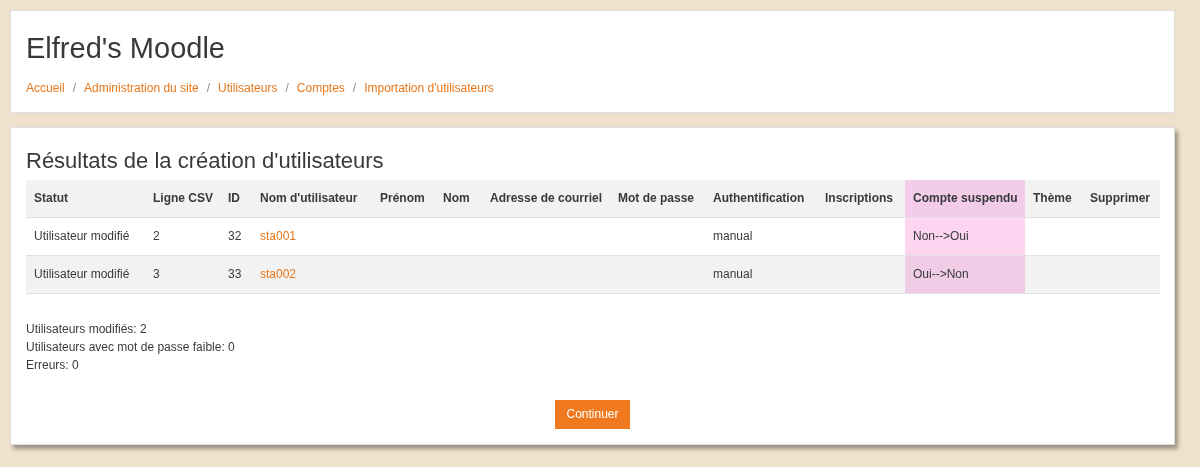 The image size is (1200, 467). I want to click on column-header: Mot de passe, so click(657, 198).